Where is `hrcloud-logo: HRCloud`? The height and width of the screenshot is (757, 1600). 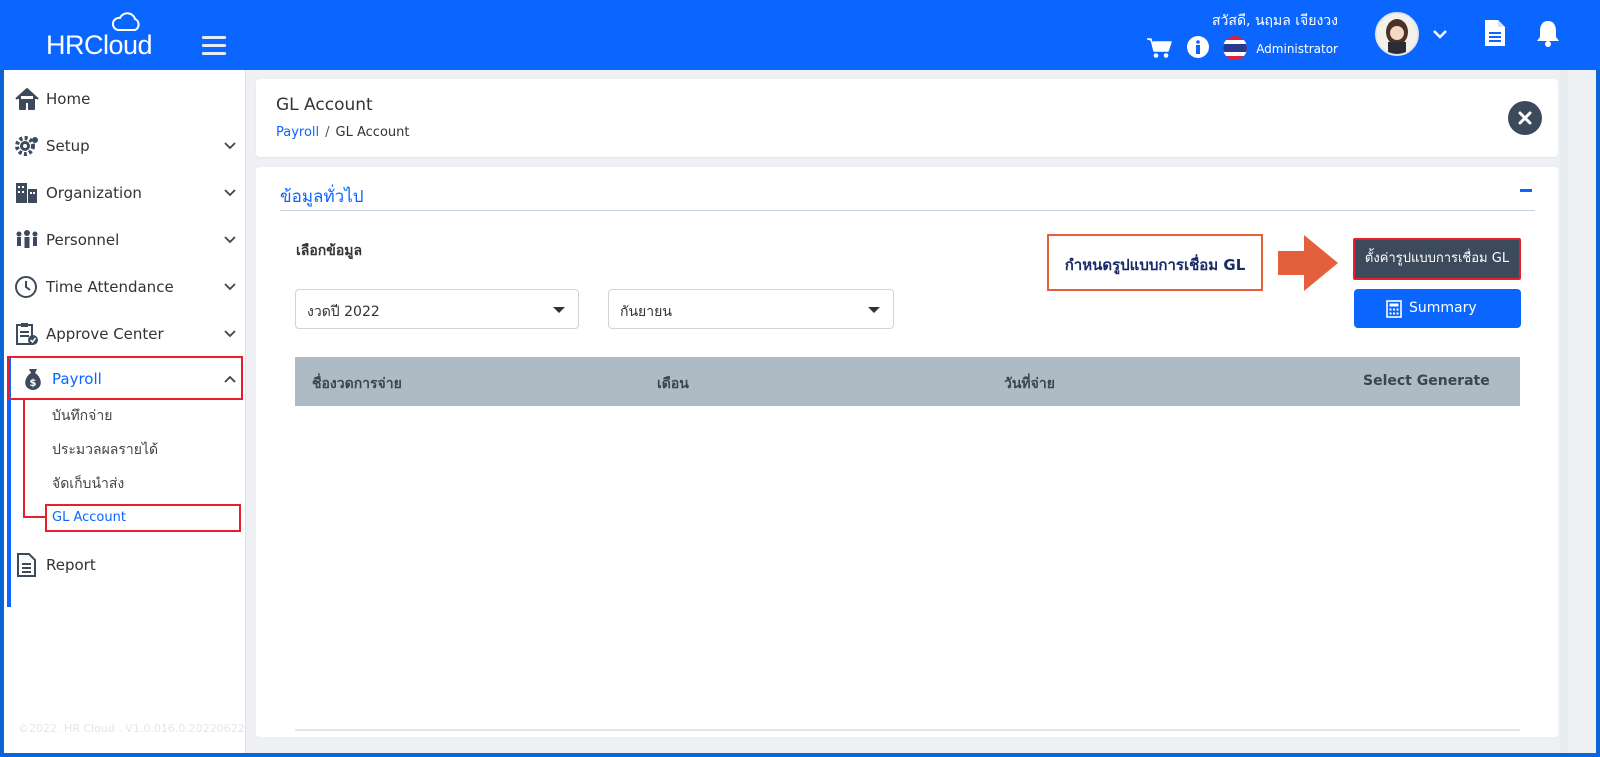 hrcloud-logo: HRCloud is located at coordinates (106, 37).